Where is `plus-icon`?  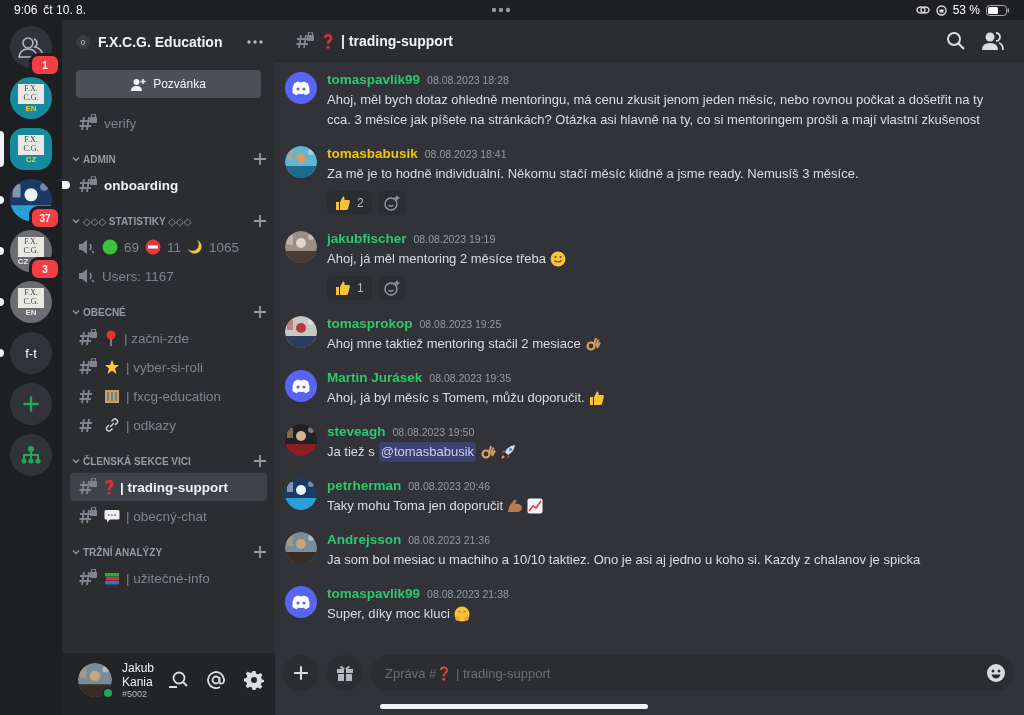
plus-icon is located at coordinates (301, 673).